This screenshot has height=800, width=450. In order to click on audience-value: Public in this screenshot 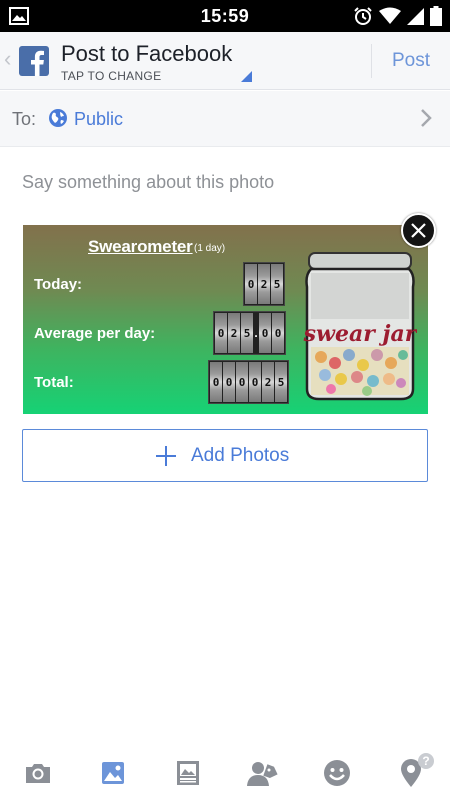, I will do `click(98, 119)`.